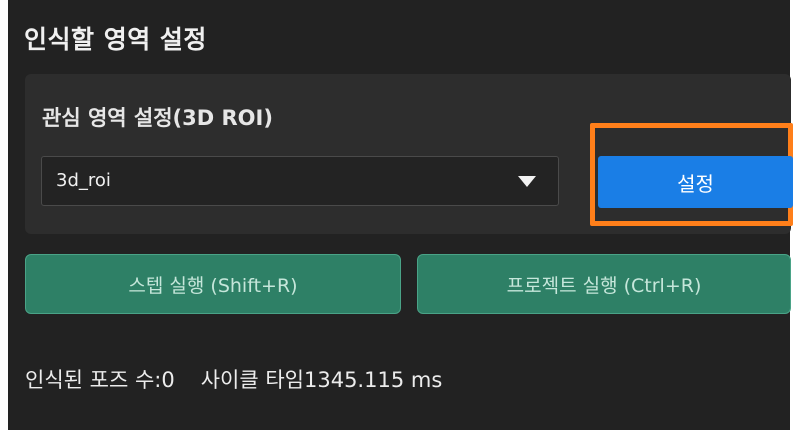 Image resolution: width=798 pixels, height=430 pixels. What do you see at coordinates (115, 39) in the screenshot?
I see `section-title: 인식할 영역 설정` at bounding box center [115, 39].